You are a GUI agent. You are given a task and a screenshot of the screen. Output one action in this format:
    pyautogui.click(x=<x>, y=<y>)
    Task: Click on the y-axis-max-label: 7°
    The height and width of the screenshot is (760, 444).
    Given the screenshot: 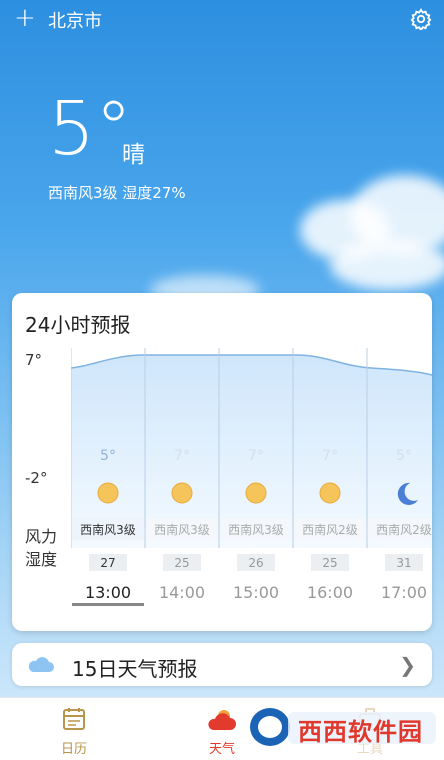 What is the action you would take?
    pyautogui.click(x=34, y=360)
    